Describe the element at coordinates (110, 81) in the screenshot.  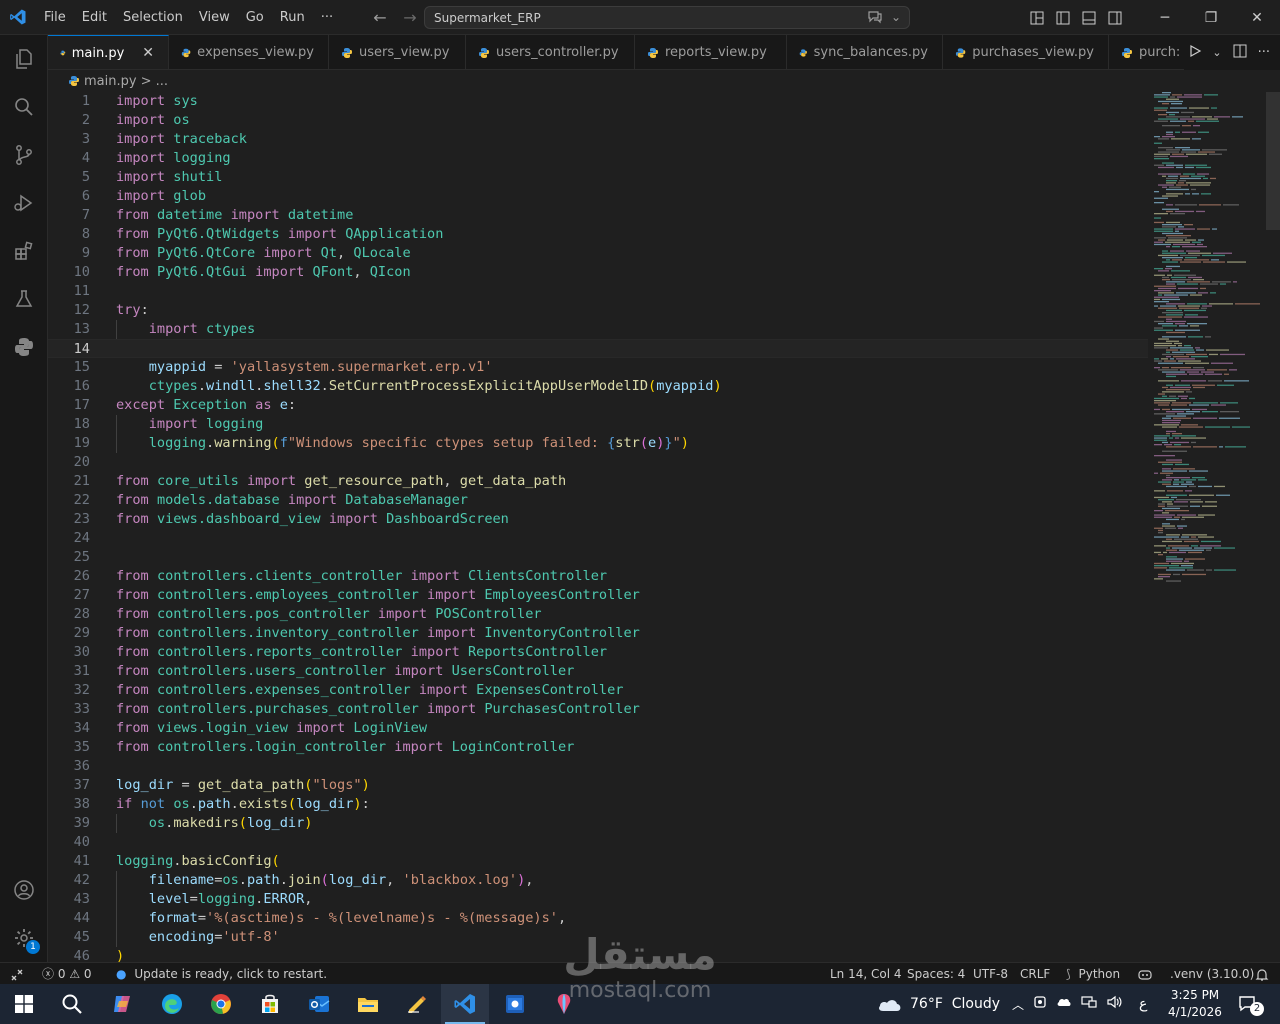
I see `breadcrumb-file: main.py` at that location.